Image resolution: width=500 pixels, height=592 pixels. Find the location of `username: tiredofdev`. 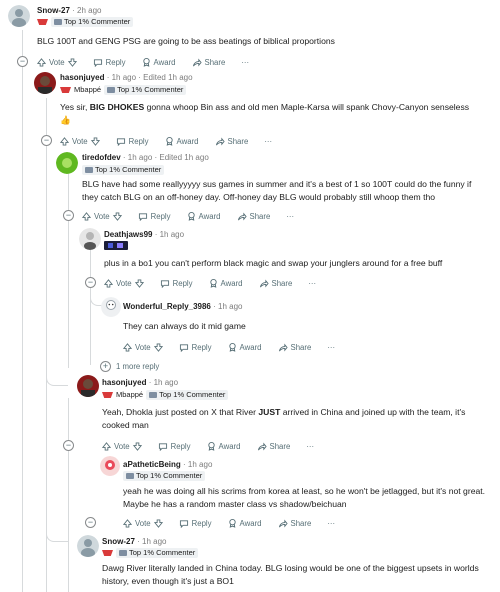

username: tiredofdev is located at coordinates (101, 157).